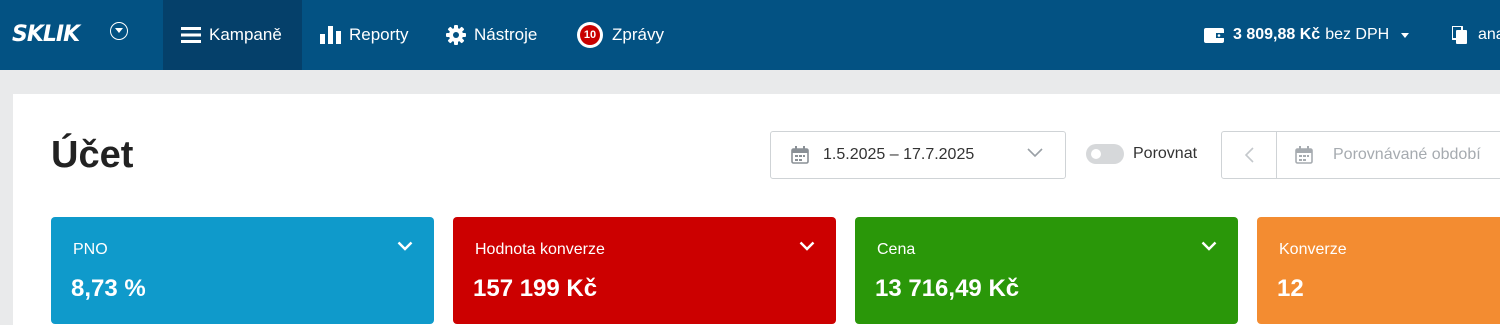 The width and height of the screenshot is (1500, 325). What do you see at coordinates (506, 34) in the screenshot?
I see `nav-label: Nástroje` at bounding box center [506, 34].